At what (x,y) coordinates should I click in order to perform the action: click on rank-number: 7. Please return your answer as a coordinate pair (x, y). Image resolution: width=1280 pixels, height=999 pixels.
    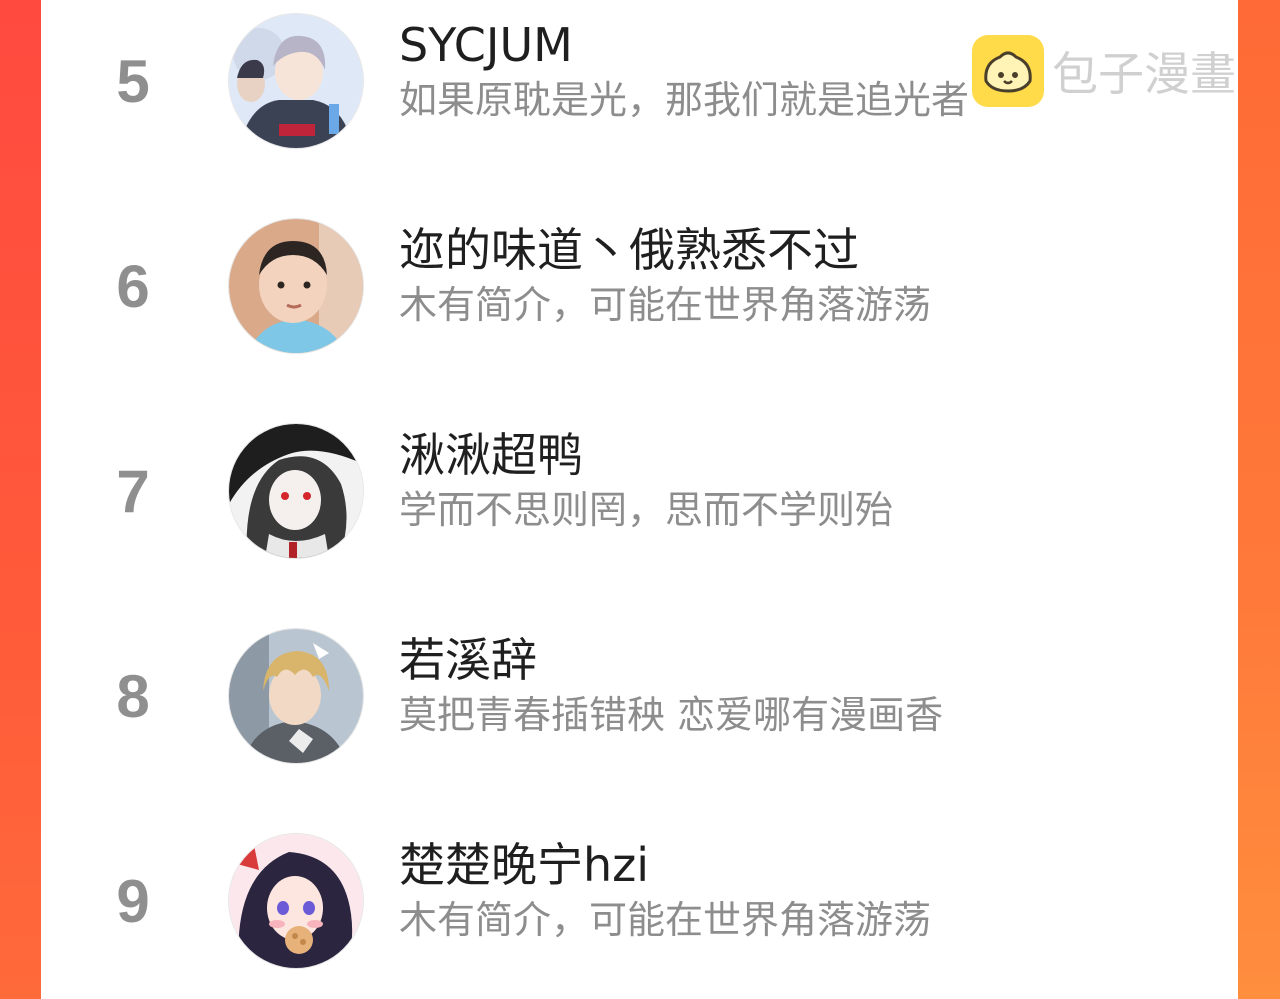
    Looking at the image, I should click on (133, 491).